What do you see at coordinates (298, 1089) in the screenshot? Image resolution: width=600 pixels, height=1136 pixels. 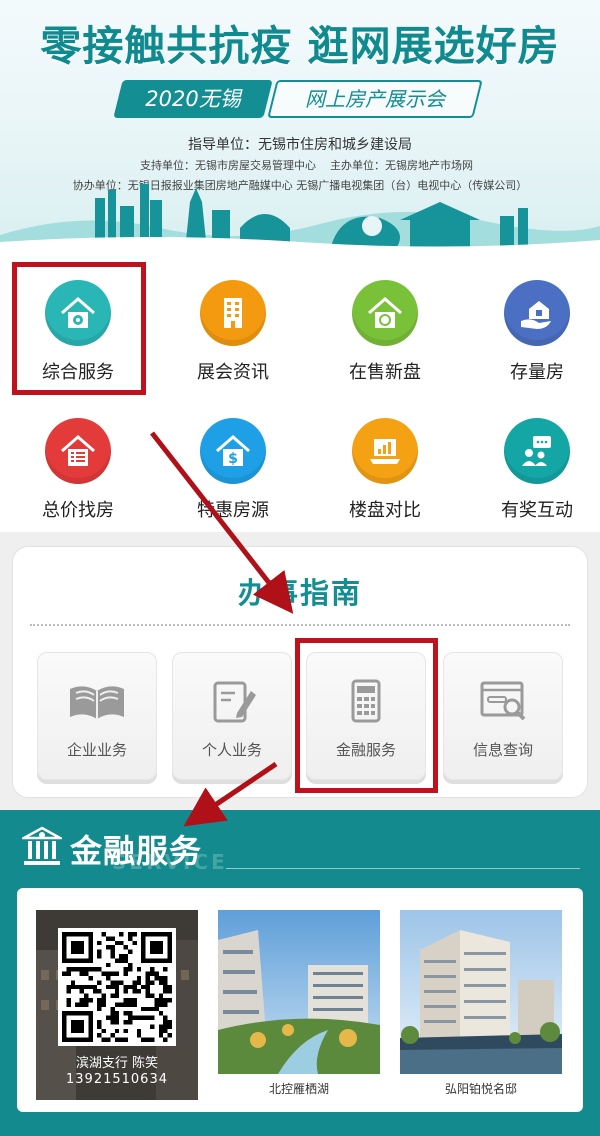 I see `property-caption-beikong: 北控雁栖湖` at bounding box center [298, 1089].